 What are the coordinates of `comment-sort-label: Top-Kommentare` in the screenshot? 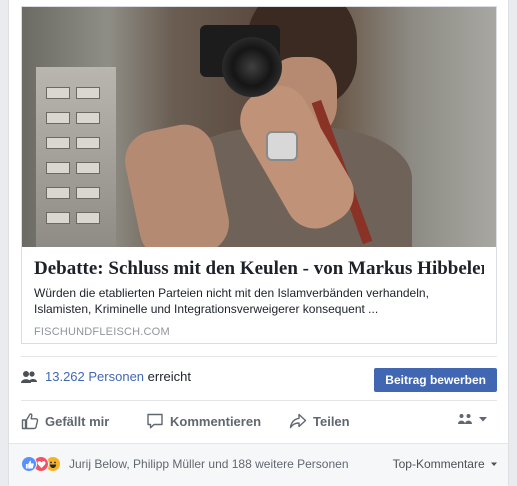 It's located at (438, 464).